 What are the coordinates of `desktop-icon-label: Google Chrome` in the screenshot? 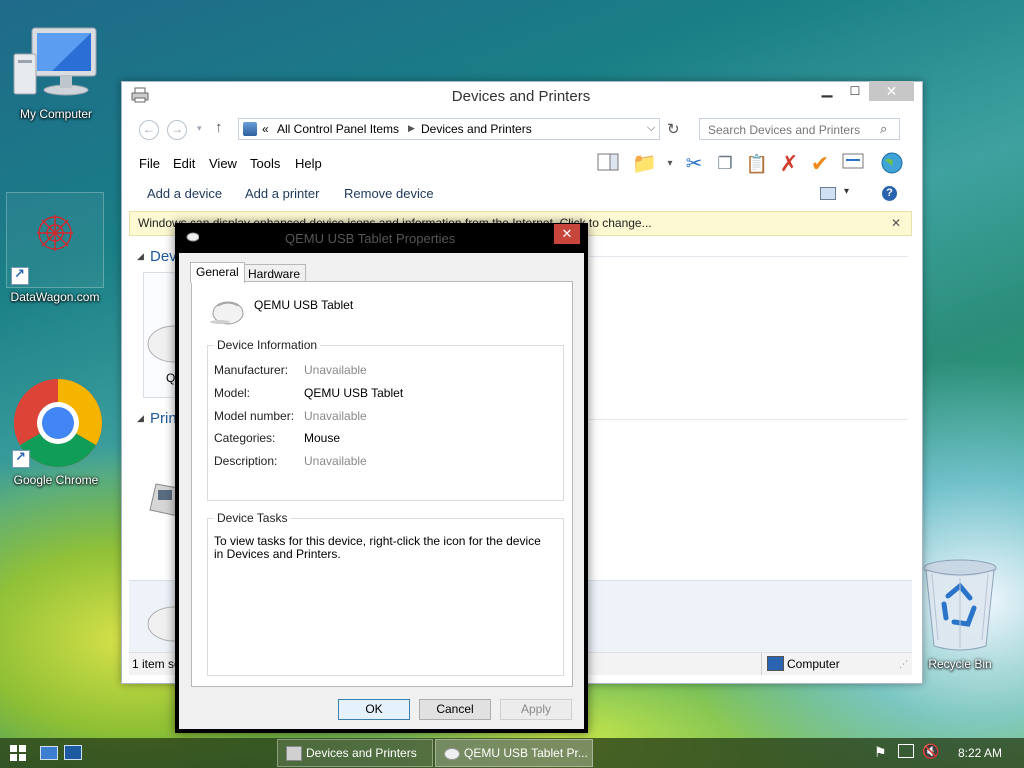 It's located at (56, 480).